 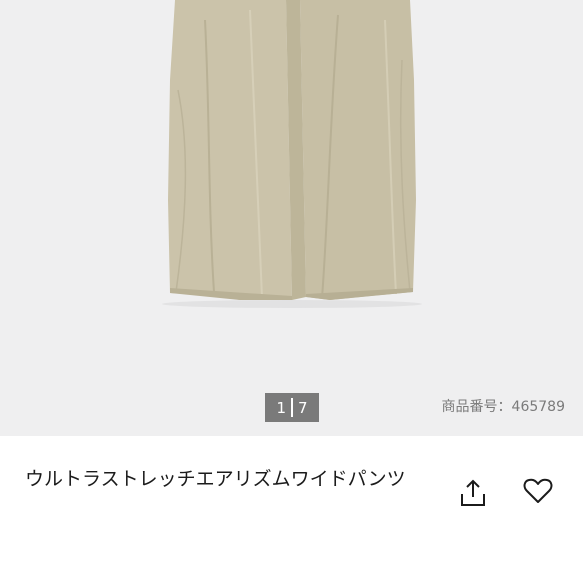 I want to click on product-title: ウルトラストレッチエアリズムワイドパンツ, so click(x=215, y=479).